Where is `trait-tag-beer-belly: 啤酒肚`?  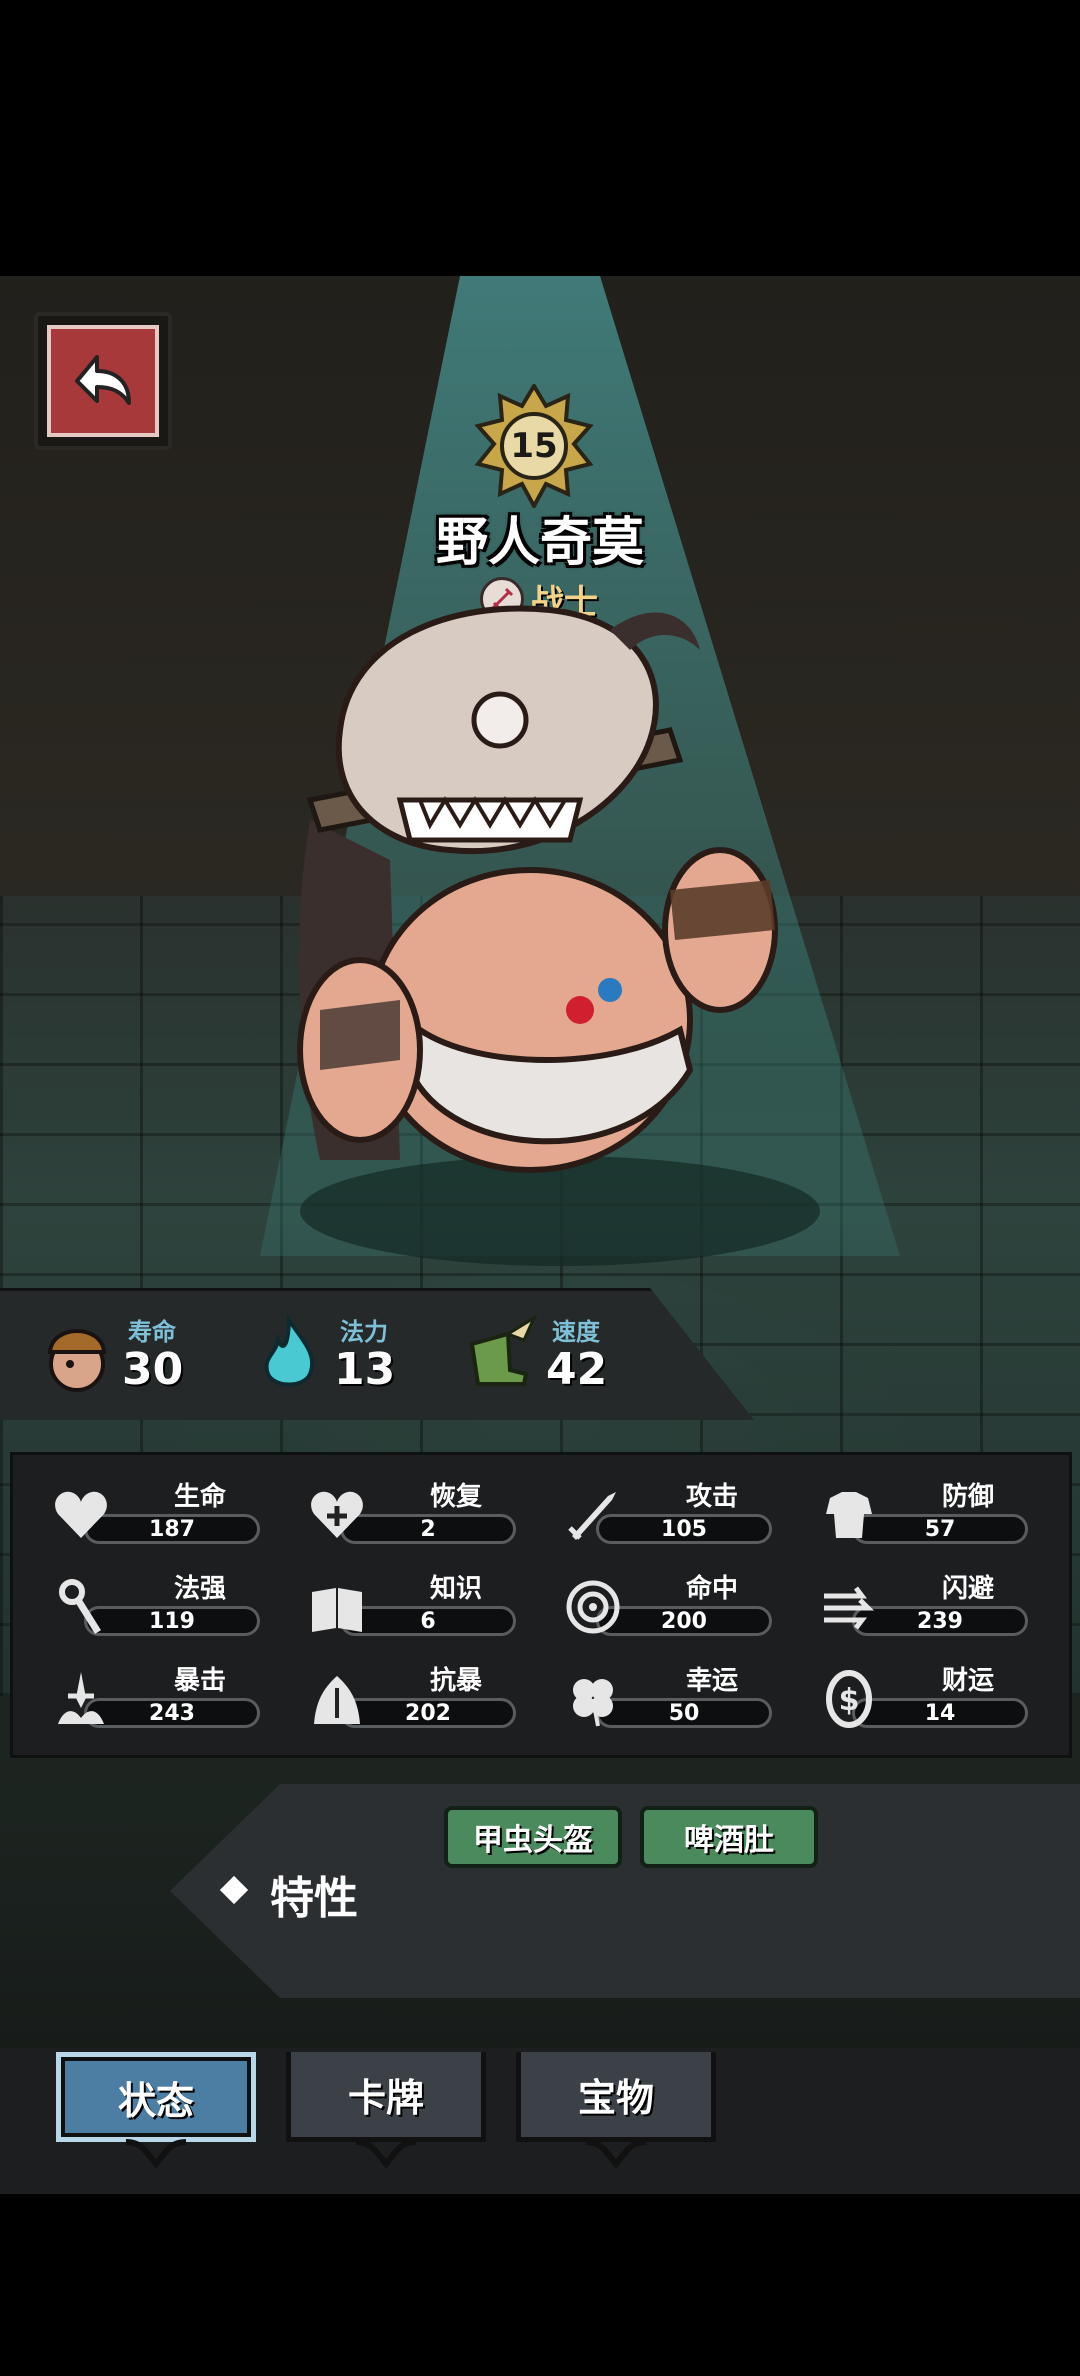
trait-tag-beer-belly: 啤酒肚 is located at coordinates (729, 1837).